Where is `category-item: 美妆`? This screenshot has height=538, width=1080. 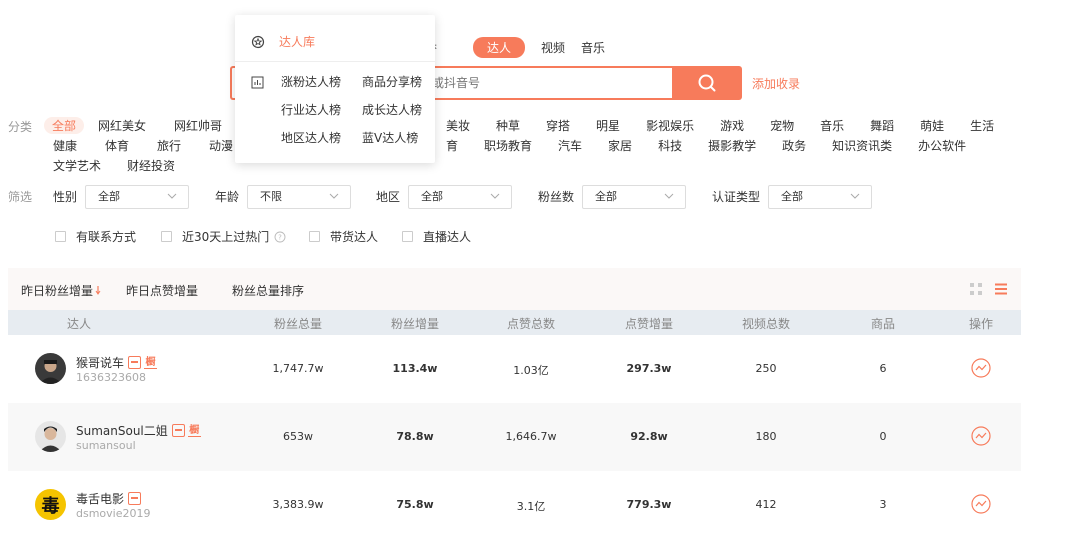 category-item: 美妆 is located at coordinates (458, 125).